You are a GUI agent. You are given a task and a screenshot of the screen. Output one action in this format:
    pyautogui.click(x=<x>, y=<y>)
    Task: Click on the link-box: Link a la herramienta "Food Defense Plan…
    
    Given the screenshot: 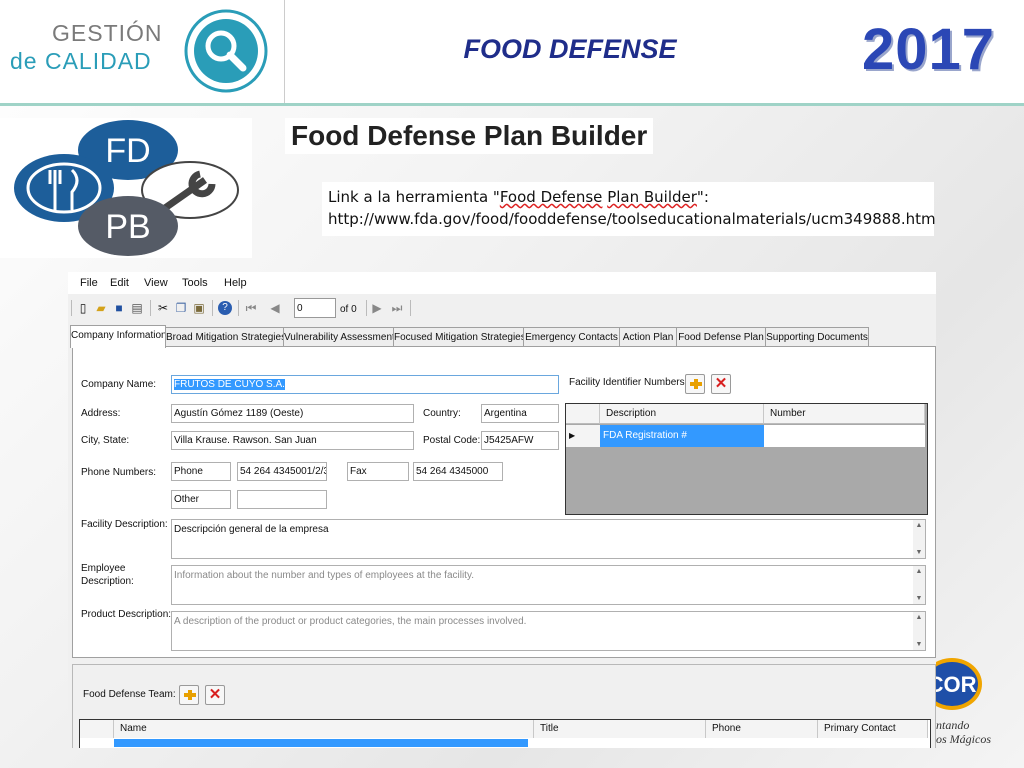 What is the action you would take?
    pyautogui.click(x=629, y=209)
    